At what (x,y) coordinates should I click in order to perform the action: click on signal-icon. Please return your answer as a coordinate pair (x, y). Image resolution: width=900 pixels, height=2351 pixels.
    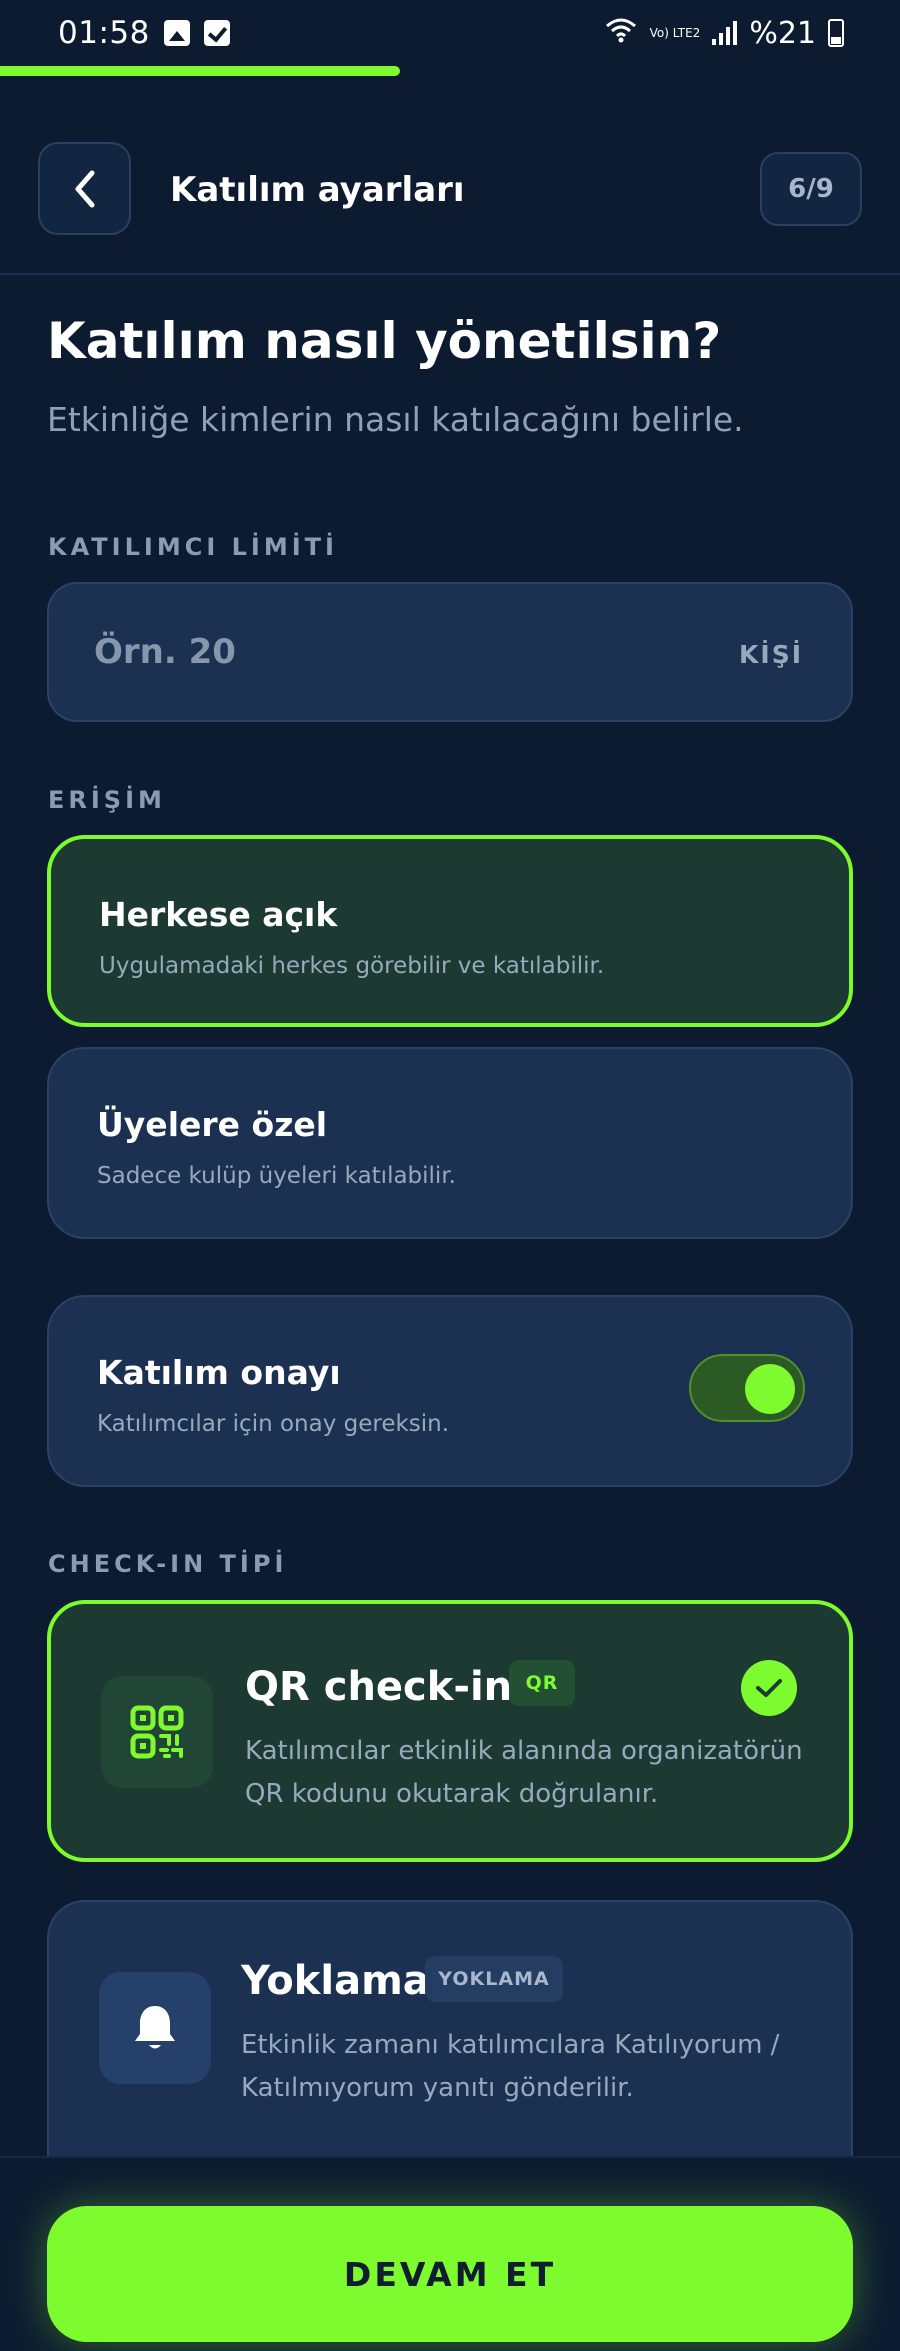
    Looking at the image, I should click on (725, 33).